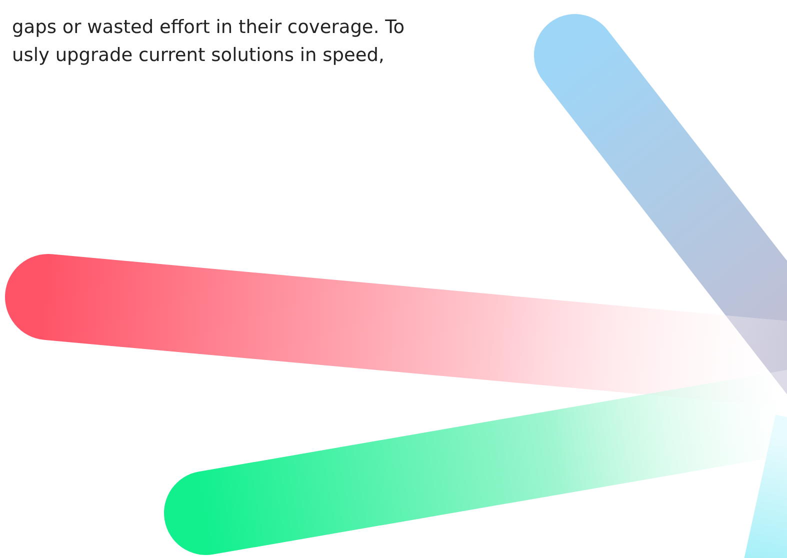 Image resolution: width=787 pixels, height=558 pixels. What do you see at coordinates (208, 42) in the screenshot?
I see `paragraph-text: gaps or wasted effort in their coverage. To usly upgrade current solutions in speed,` at bounding box center [208, 42].